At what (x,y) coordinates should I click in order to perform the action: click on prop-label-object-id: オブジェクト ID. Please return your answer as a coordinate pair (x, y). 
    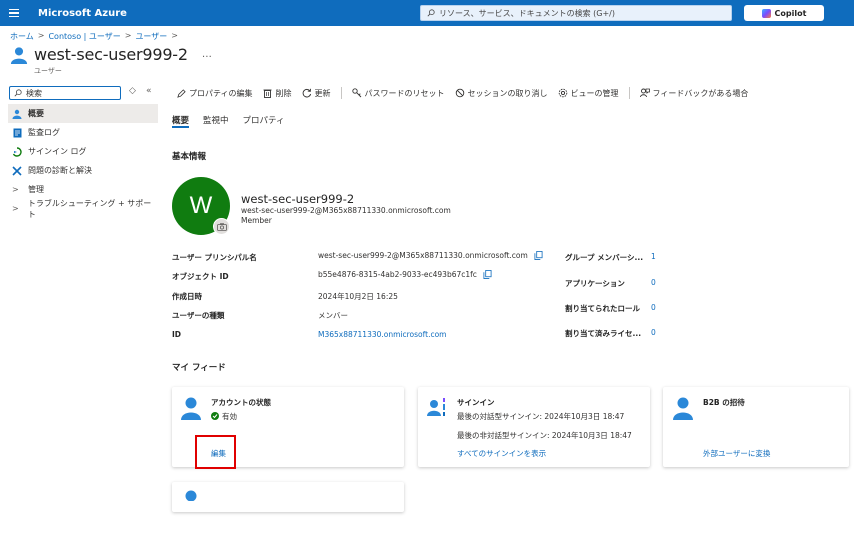
    Looking at the image, I should click on (200, 276).